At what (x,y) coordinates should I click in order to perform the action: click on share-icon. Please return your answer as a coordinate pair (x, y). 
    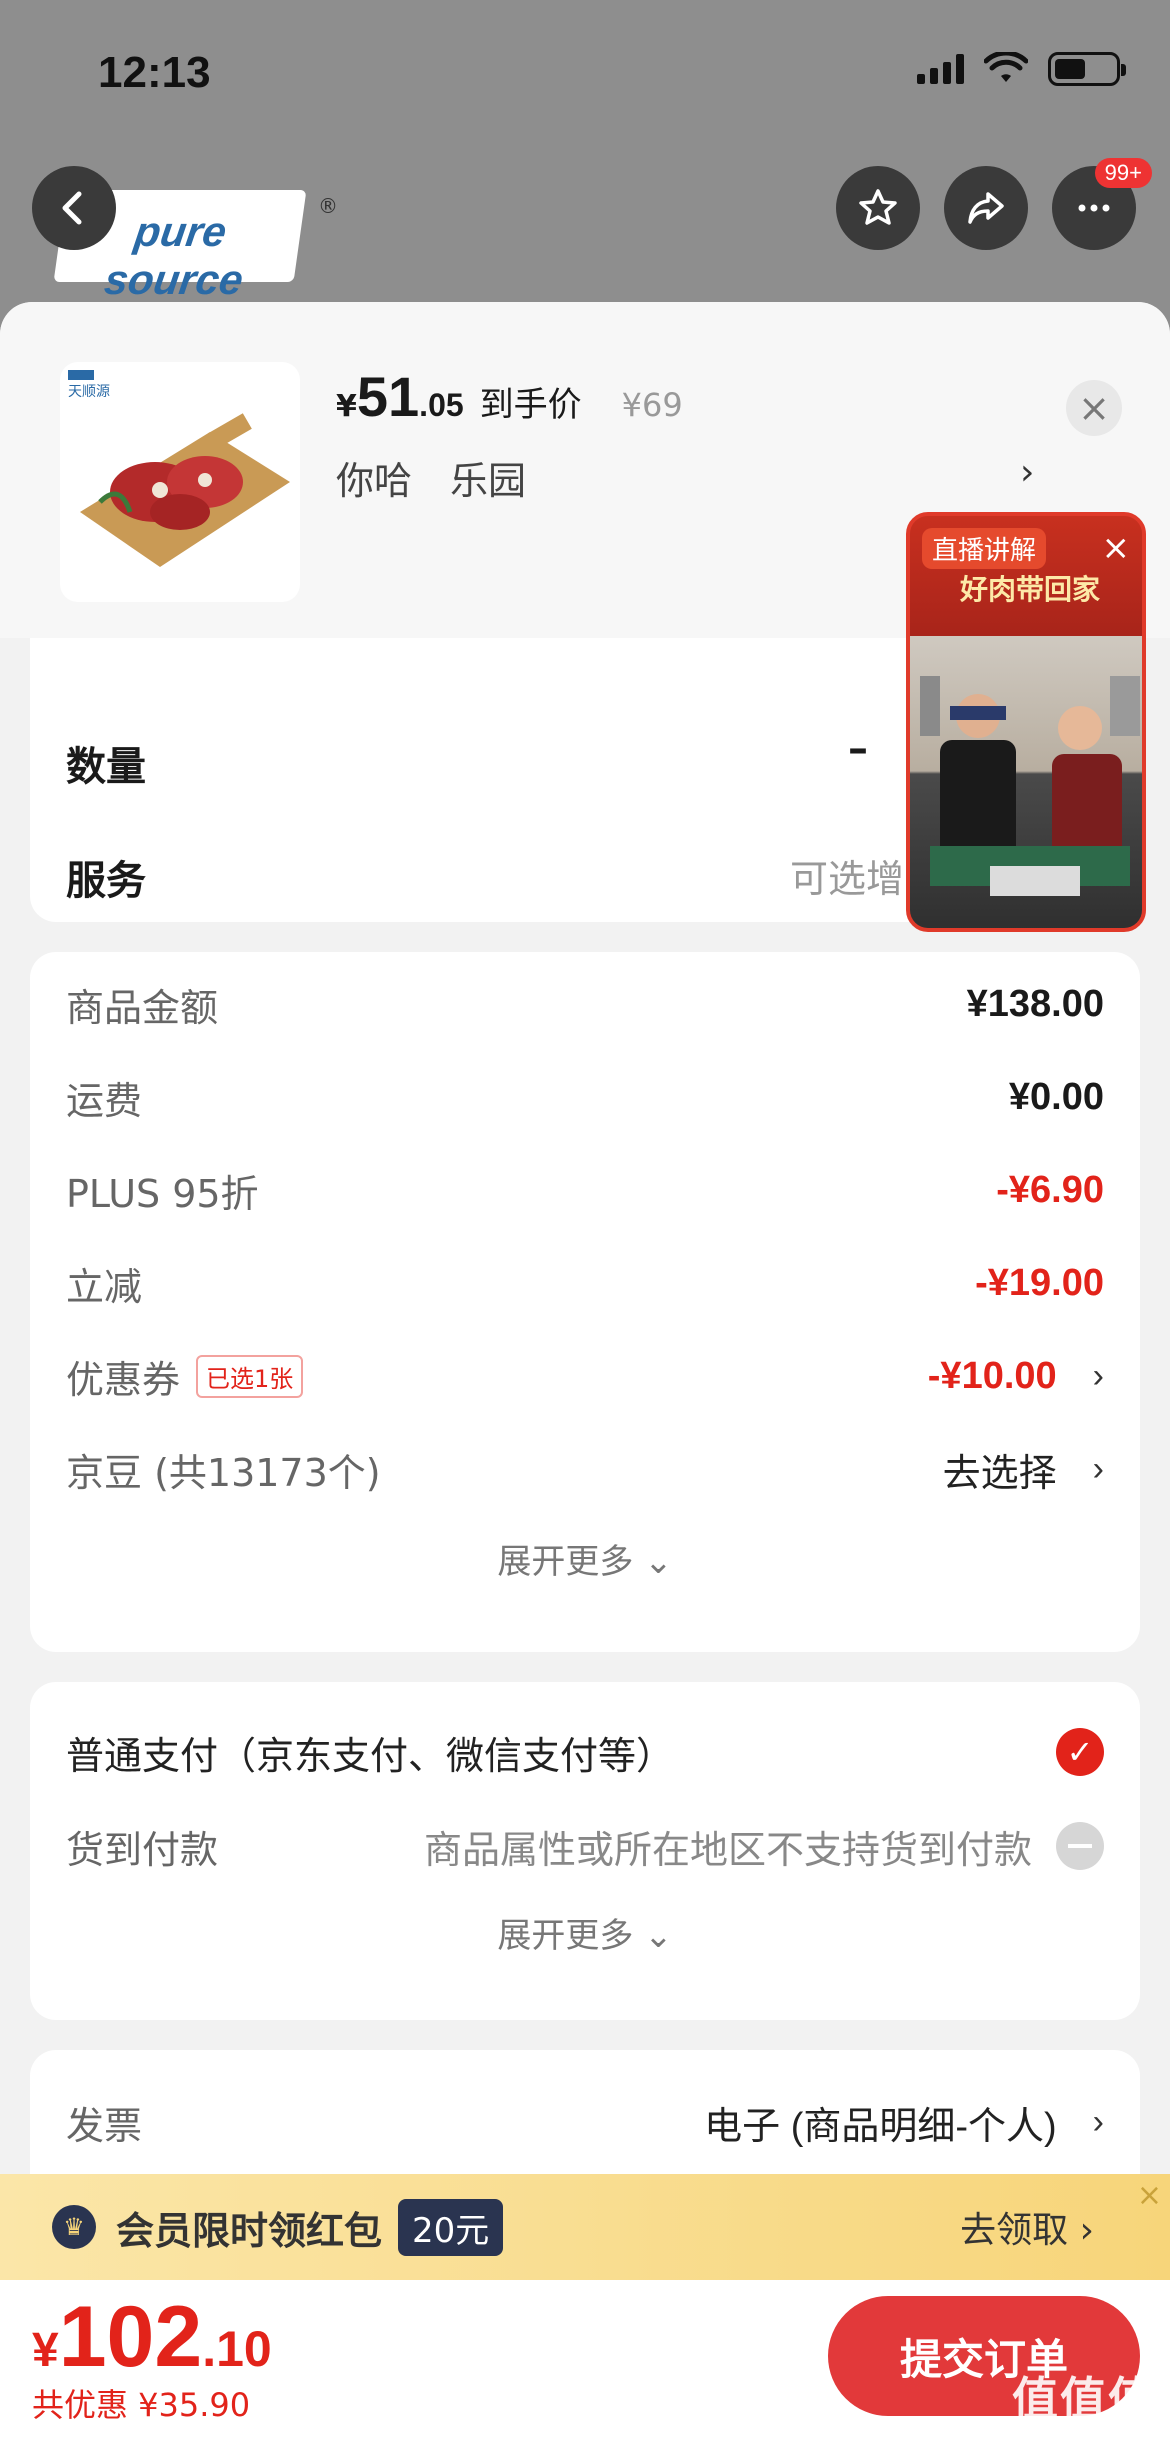
    Looking at the image, I should click on (986, 208).